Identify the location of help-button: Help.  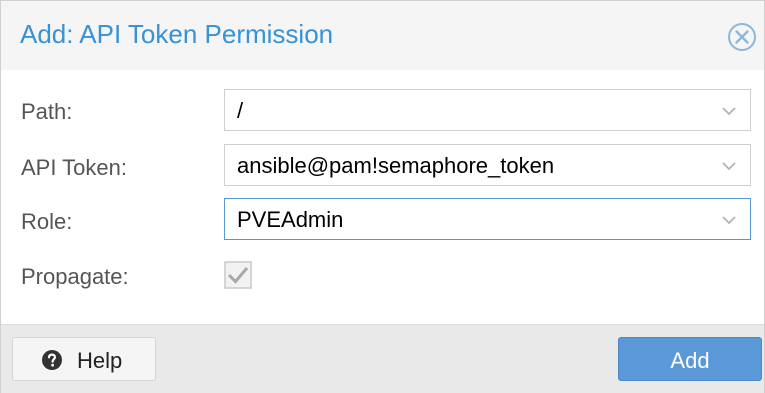
(84, 359).